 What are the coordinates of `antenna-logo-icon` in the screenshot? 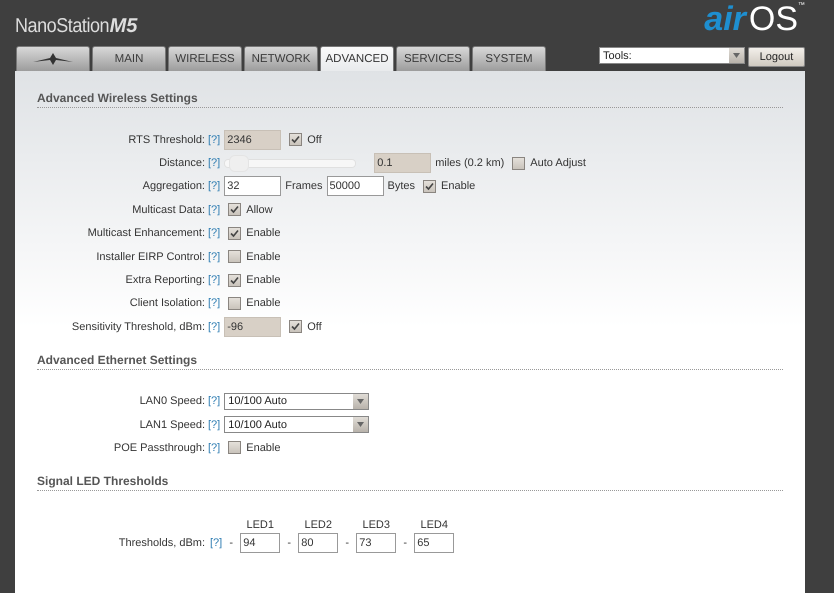 It's located at (53, 59).